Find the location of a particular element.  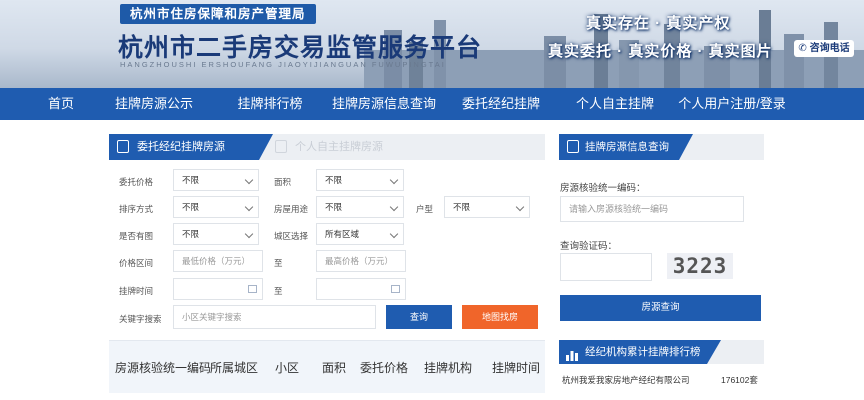

column-header: 面积 is located at coordinates (334, 368).